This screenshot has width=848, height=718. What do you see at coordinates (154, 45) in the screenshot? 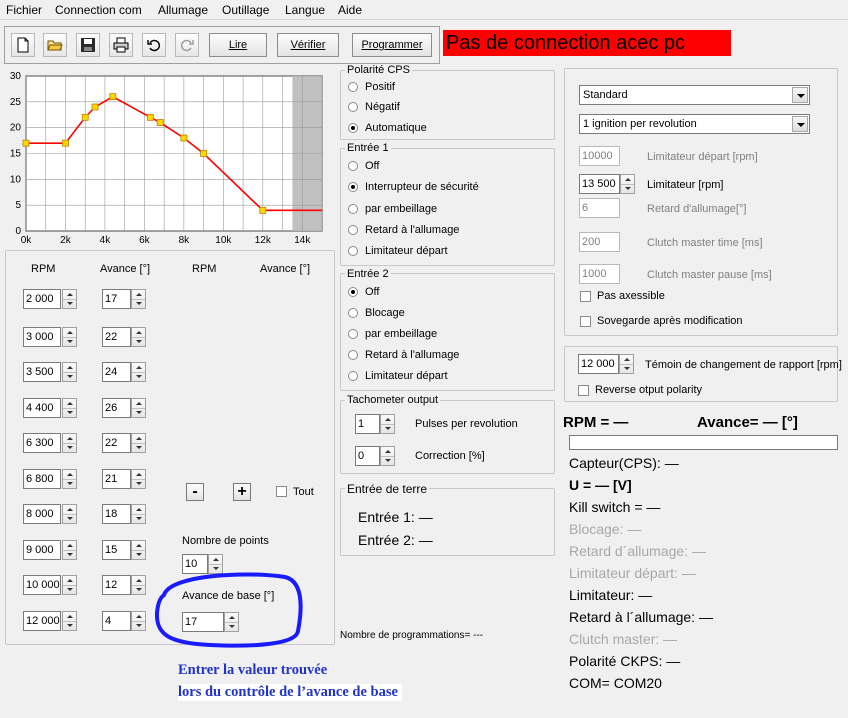
I see `undo-button` at bounding box center [154, 45].